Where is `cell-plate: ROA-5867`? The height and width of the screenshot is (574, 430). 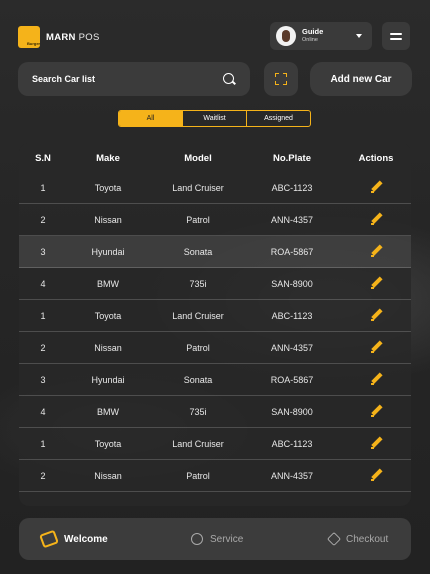 cell-plate: ROA-5867 is located at coordinates (292, 379).